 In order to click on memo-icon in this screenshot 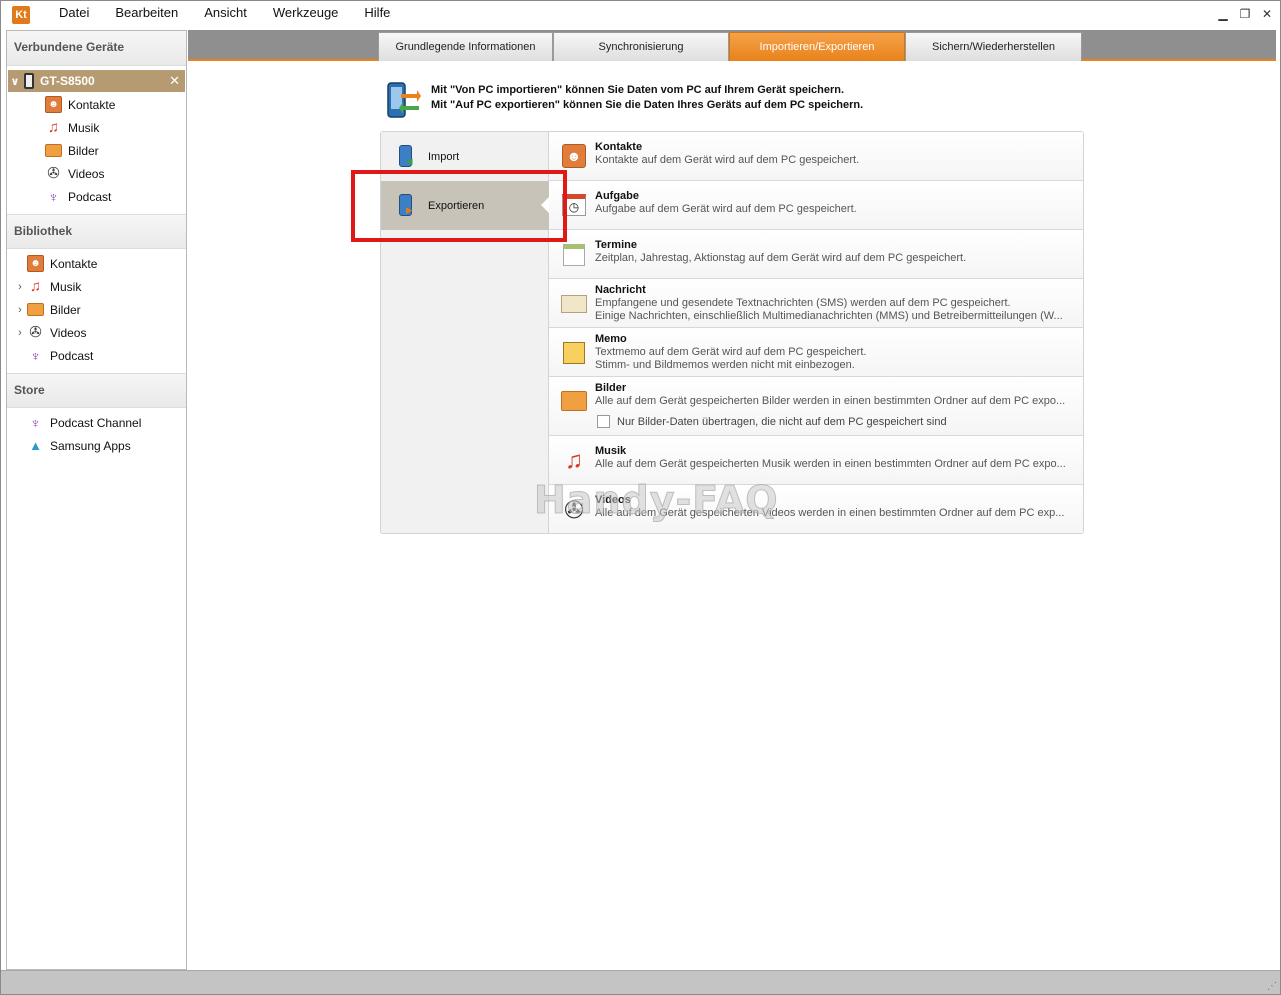, I will do `click(574, 353)`.